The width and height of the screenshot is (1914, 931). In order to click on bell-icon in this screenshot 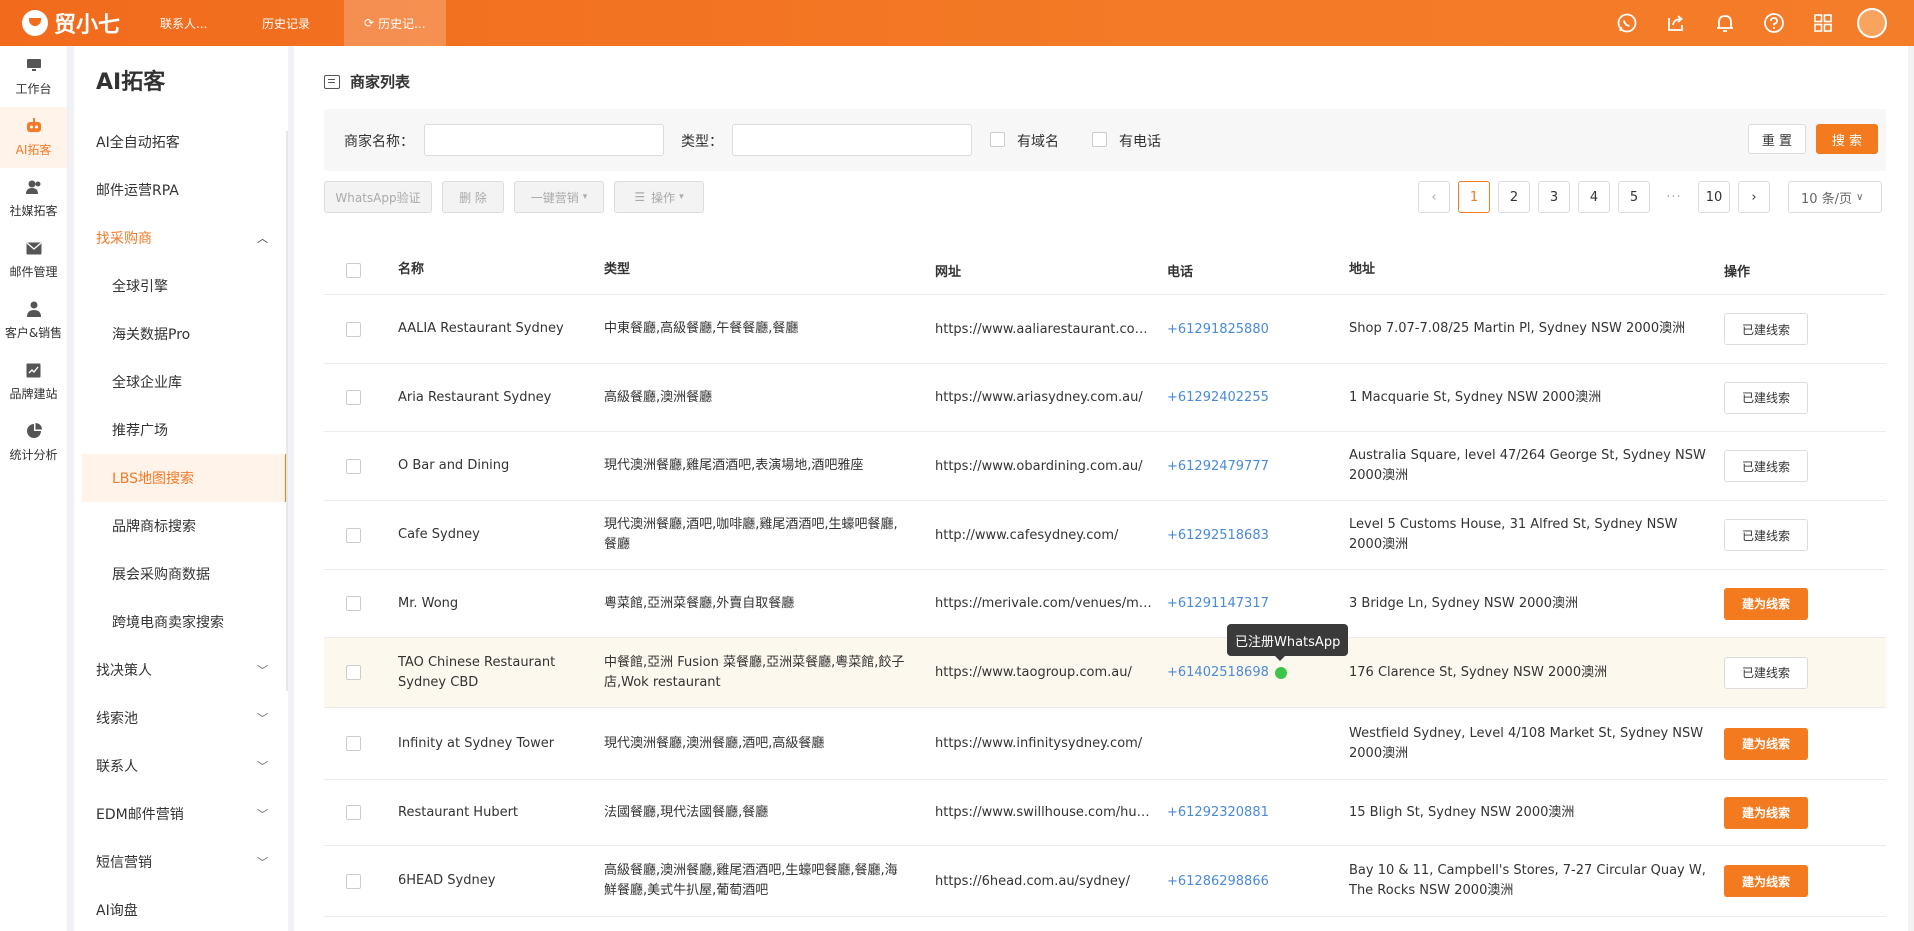, I will do `click(1724, 23)`.